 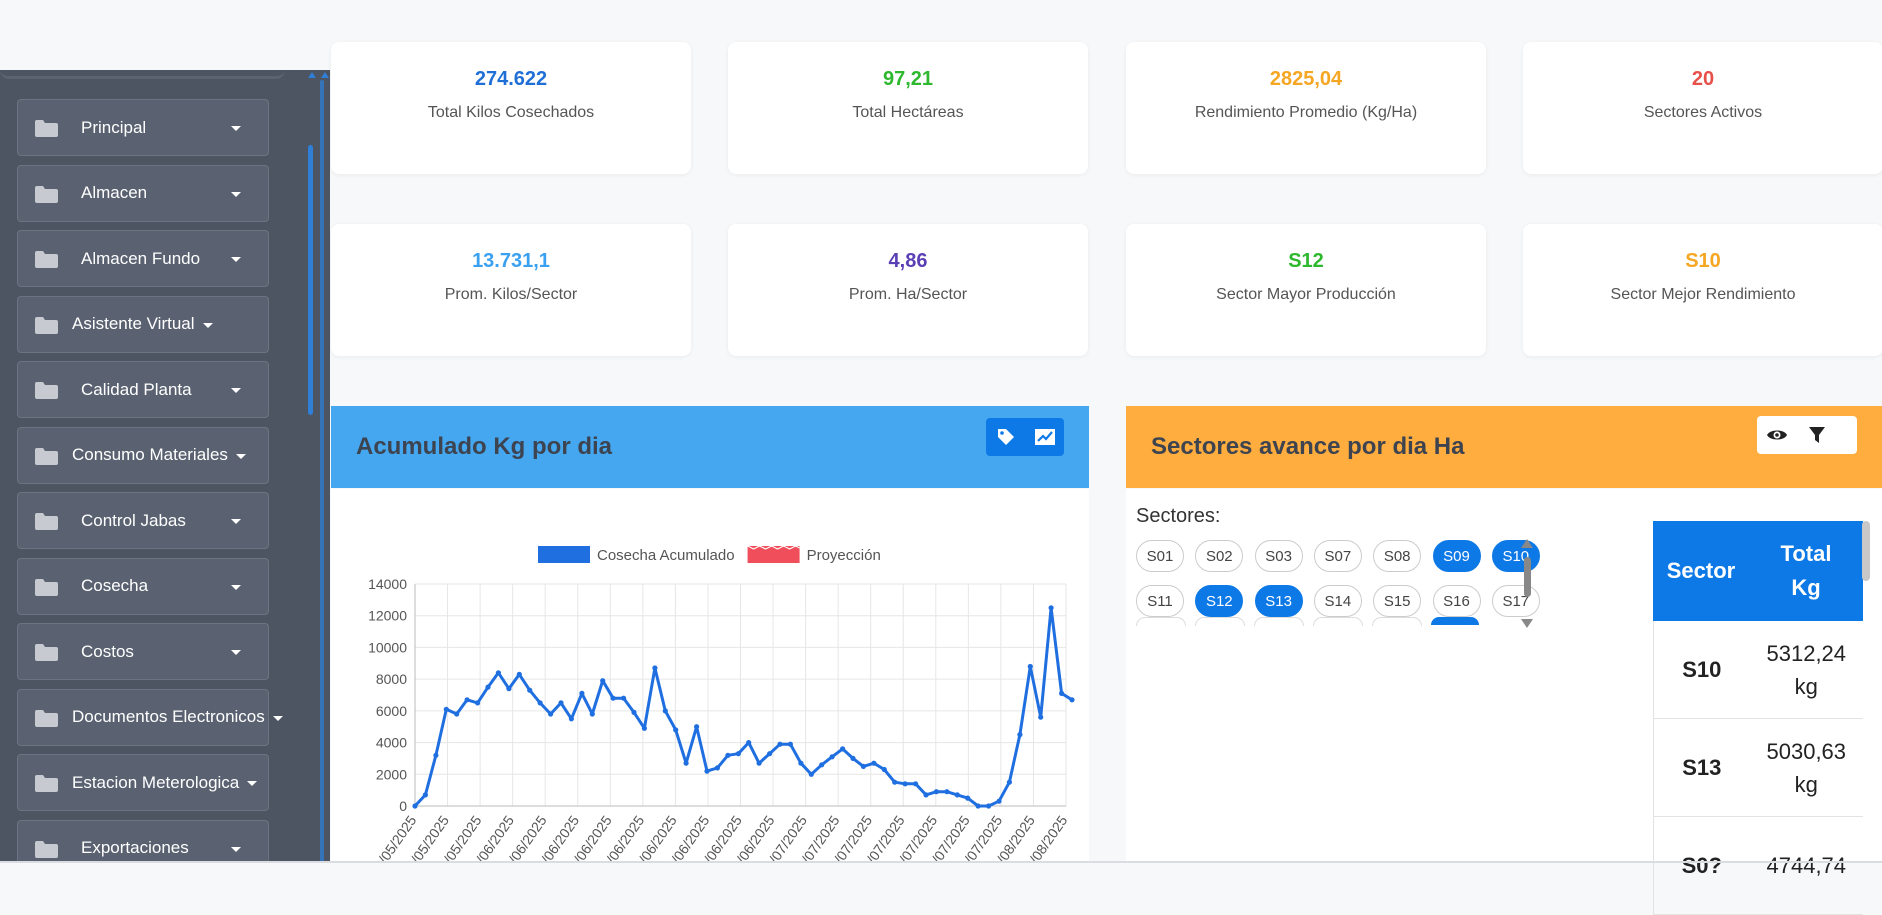 I want to click on sector-chip-s12: S12, so click(x=1219, y=601).